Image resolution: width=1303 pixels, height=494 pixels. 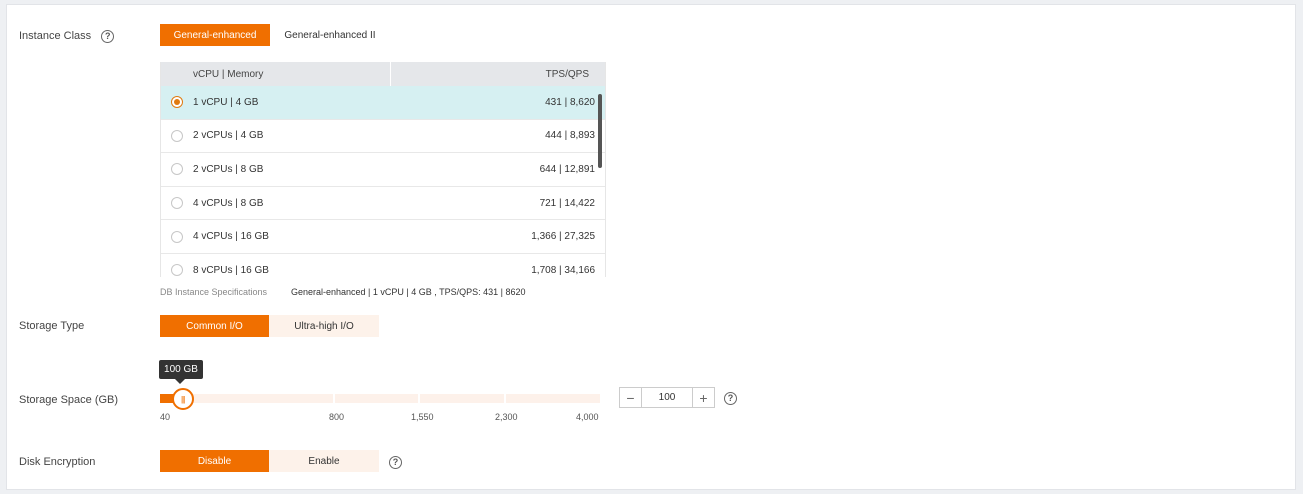 What do you see at coordinates (214, 326) in the screenshot?
I see `common-io-button: Common I/O` at bounding box center [214, 326].